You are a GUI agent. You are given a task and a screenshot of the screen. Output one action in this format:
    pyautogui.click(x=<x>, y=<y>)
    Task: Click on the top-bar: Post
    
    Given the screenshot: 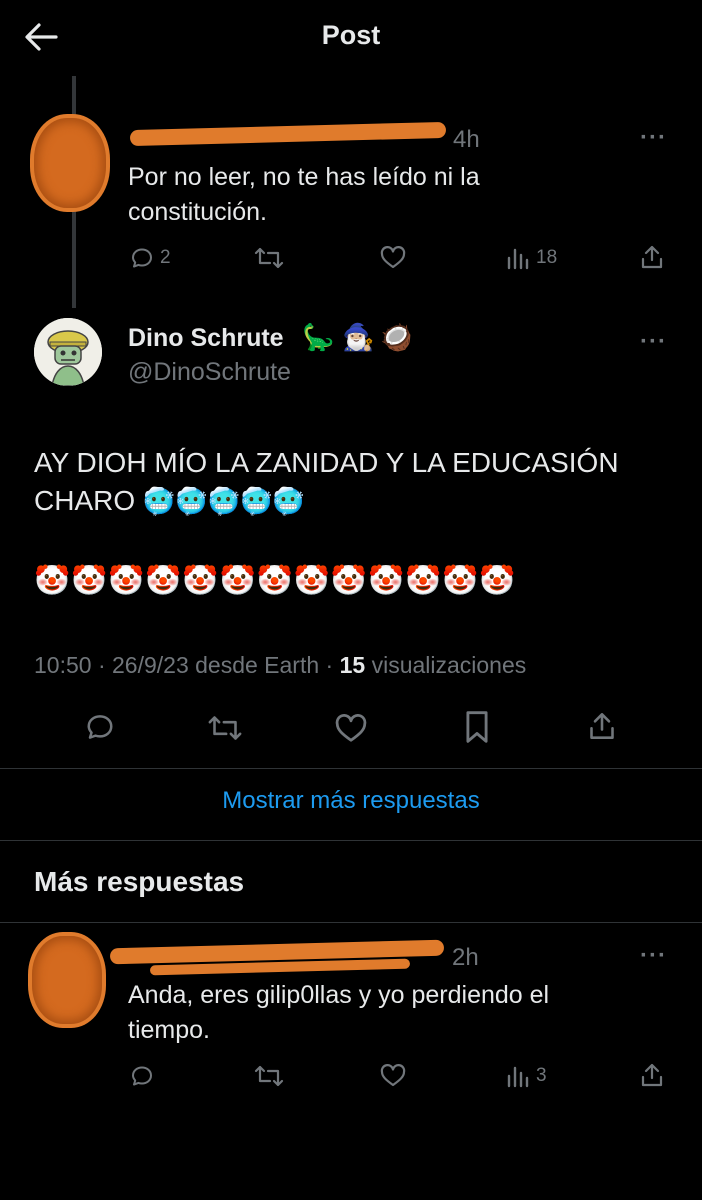 What is the action you would take?
    pyautogui.click(x=351, y=38)
    